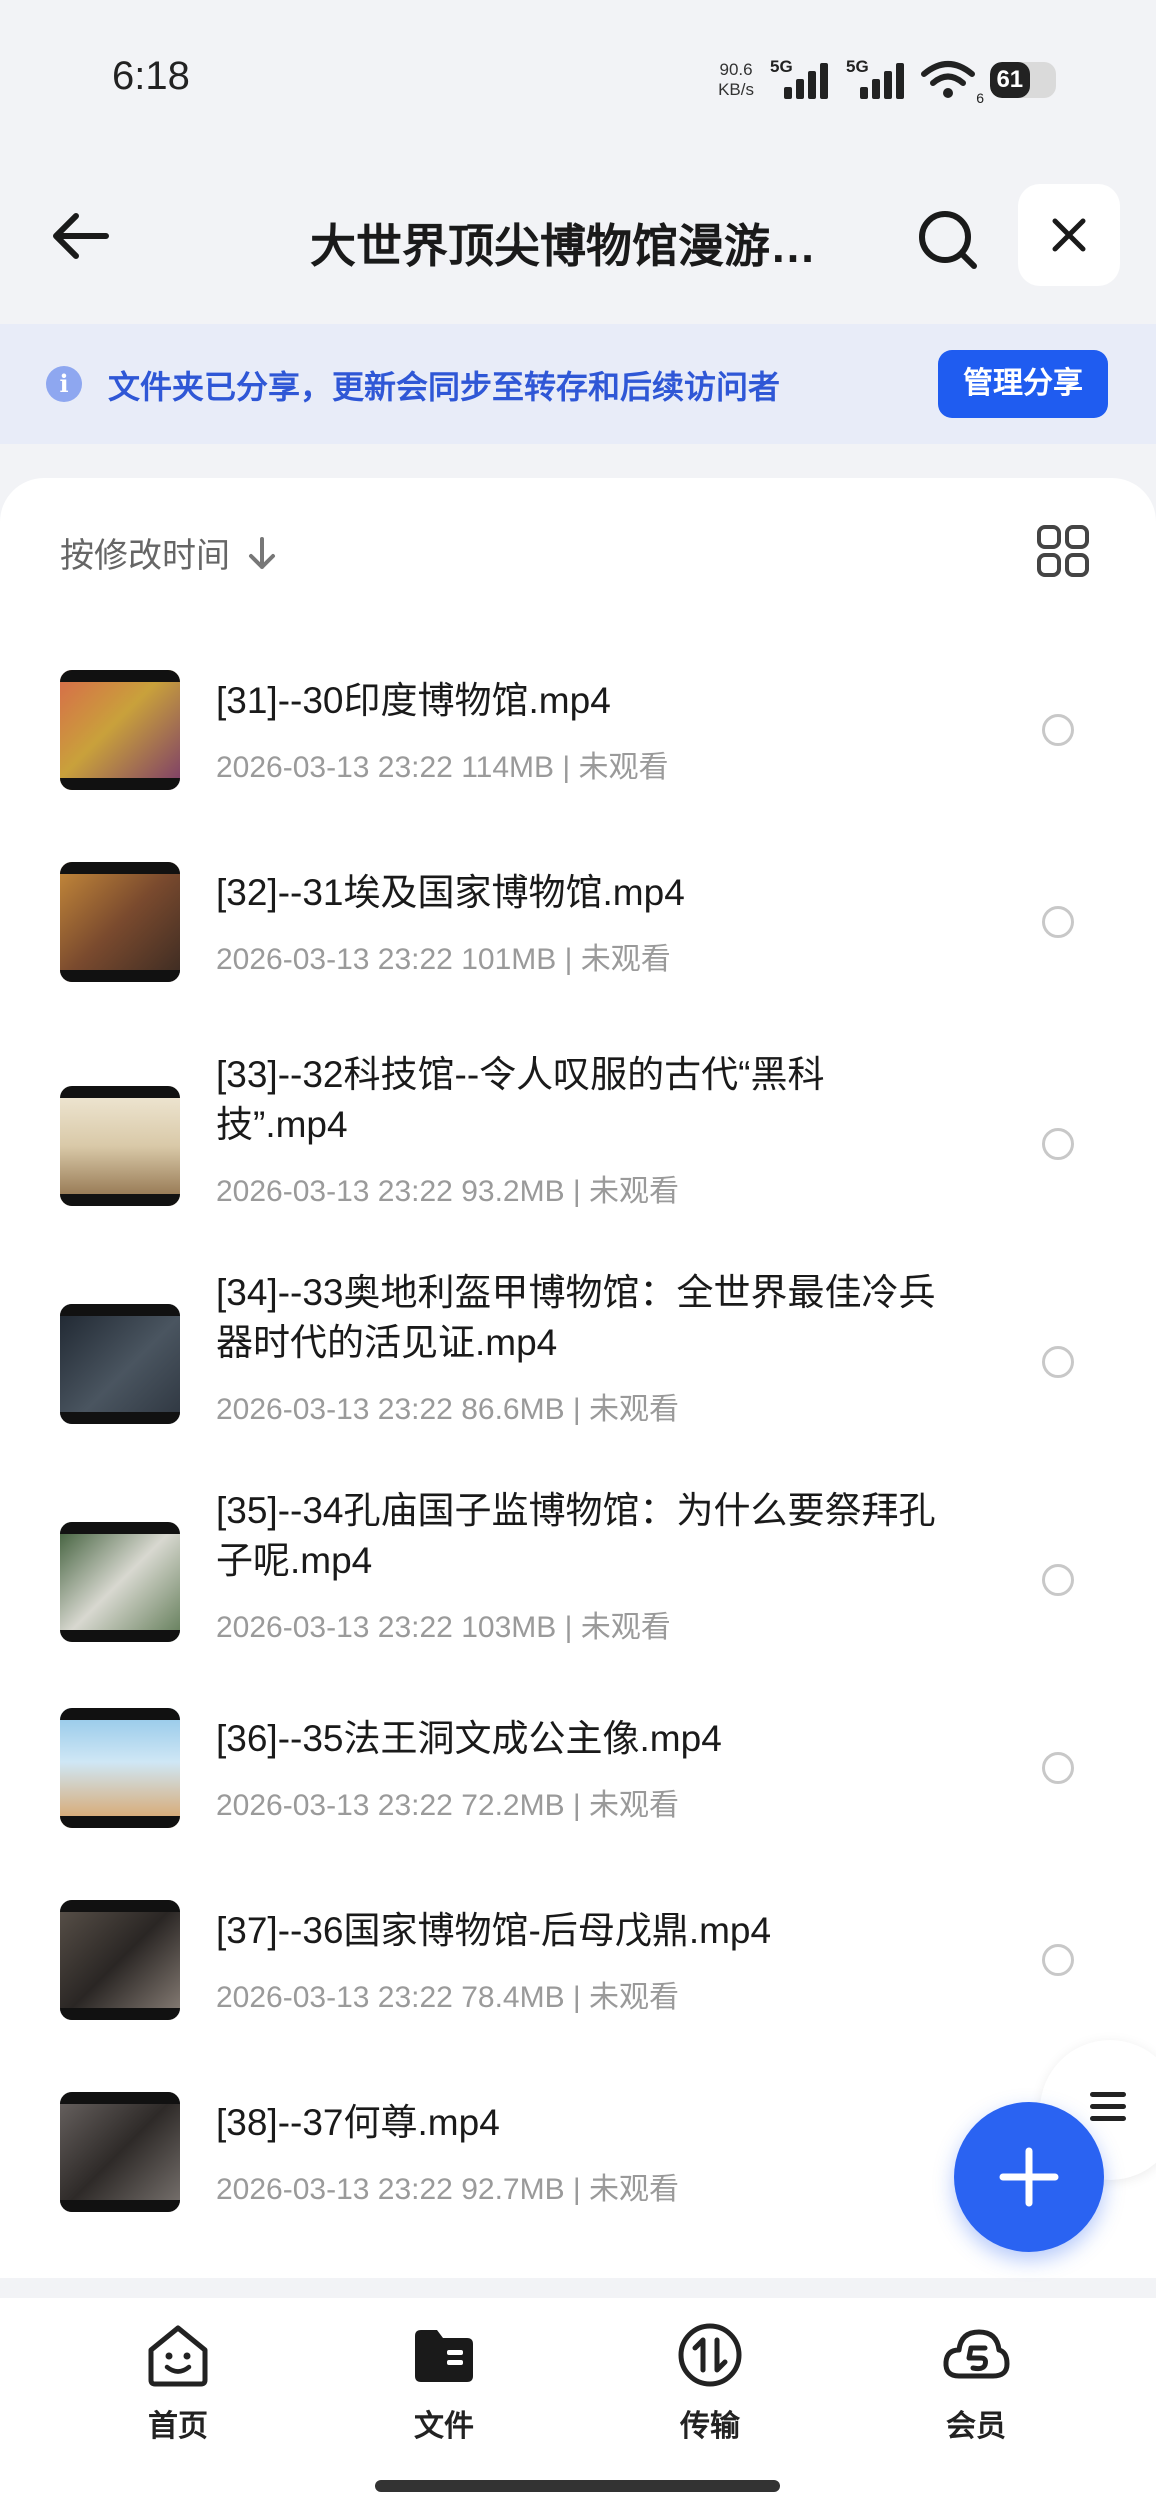  I want to click on close-icon, so click(1069, 235).